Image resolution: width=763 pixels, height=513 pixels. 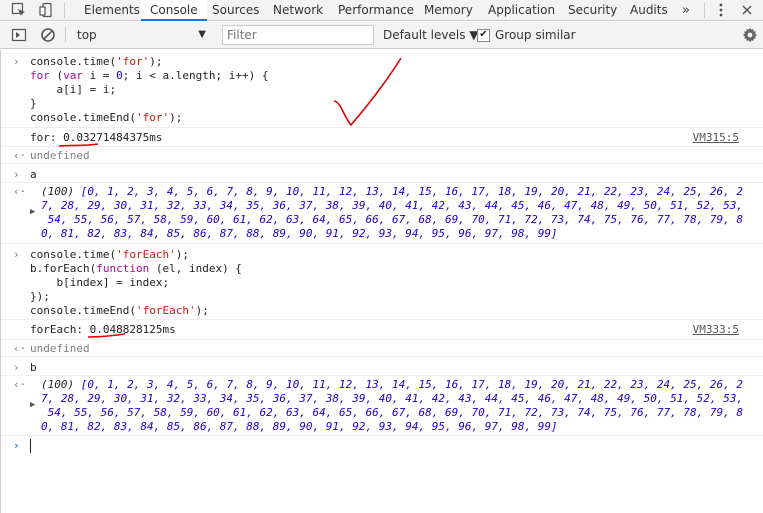 I want to click on kebab-menu-icon, so click(x=721, y=10).